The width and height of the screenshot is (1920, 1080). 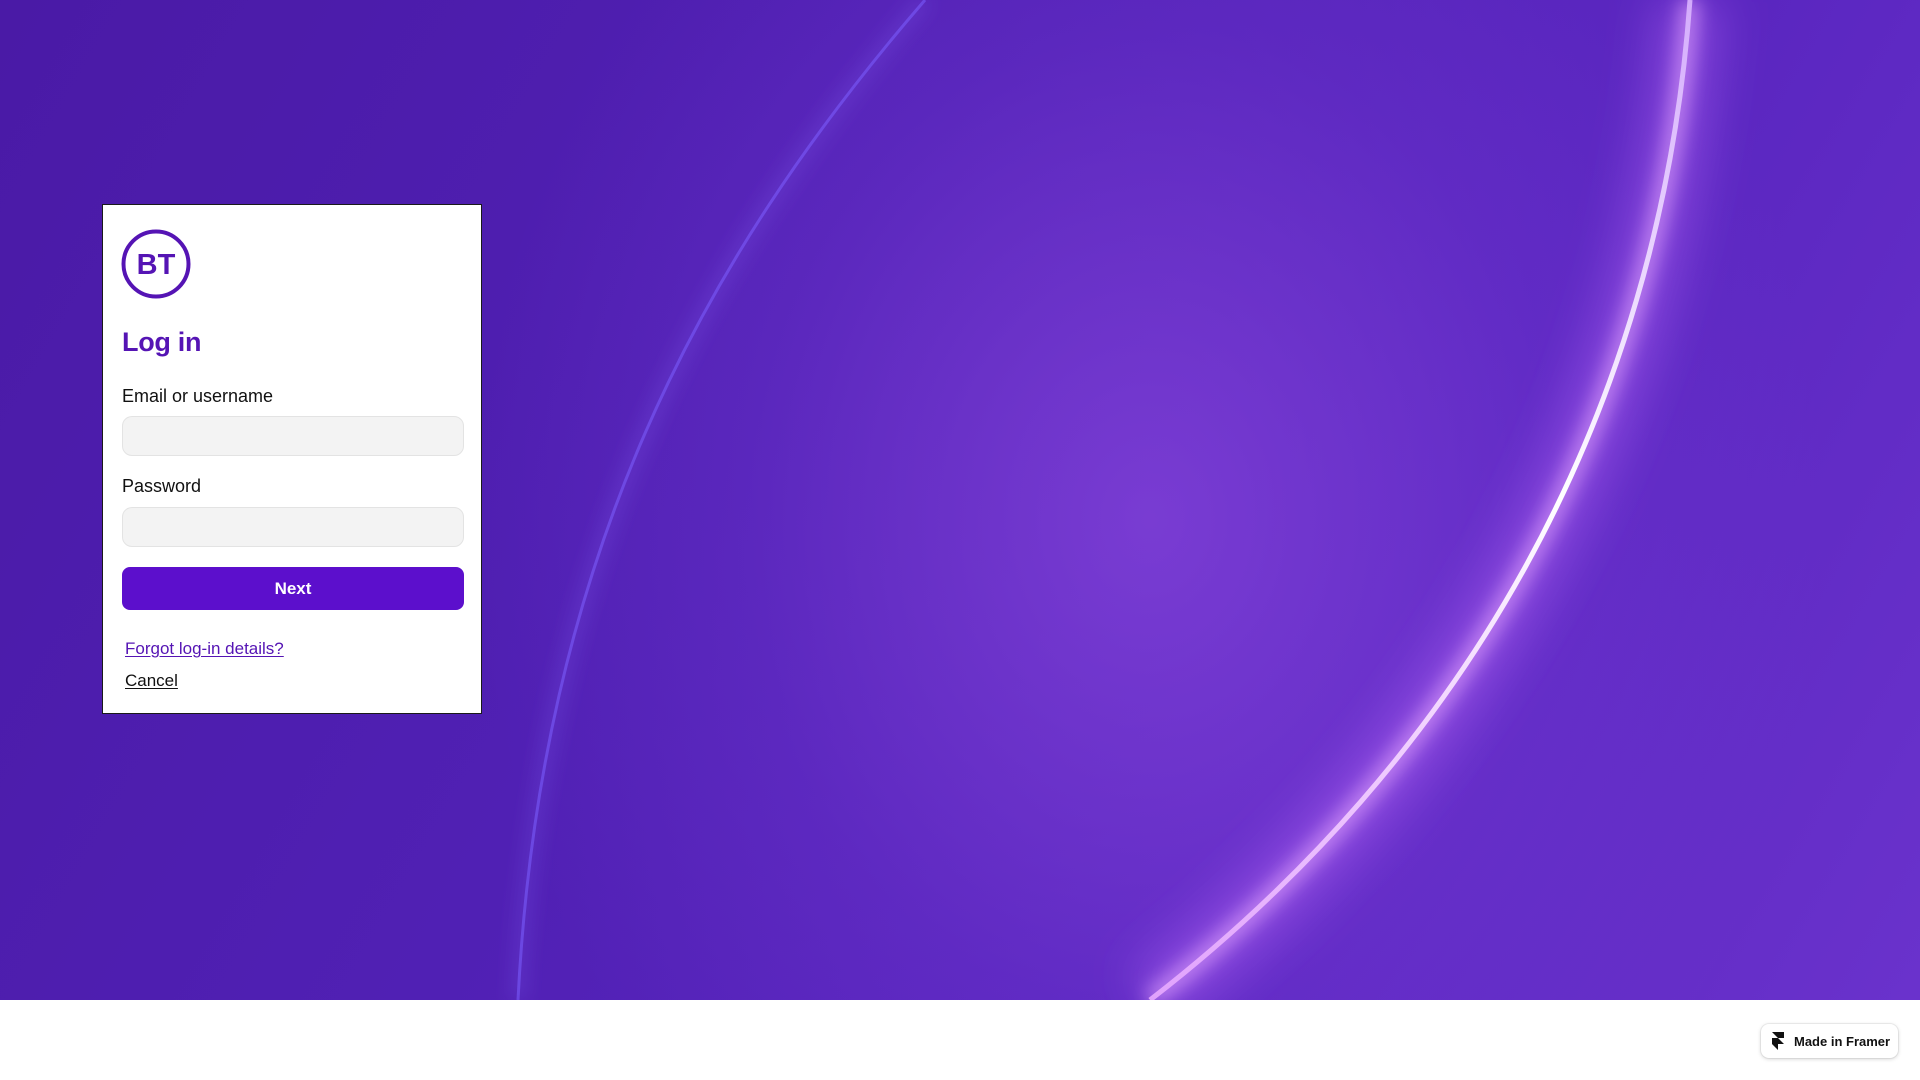 I want to click on made-in-framer-badge: Made in Framer, so click(x=1829, y=1041).